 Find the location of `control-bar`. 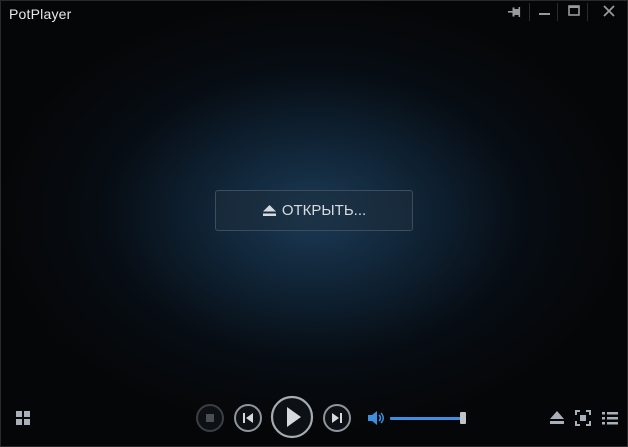

control-bar is located at coordinates (314, 418).